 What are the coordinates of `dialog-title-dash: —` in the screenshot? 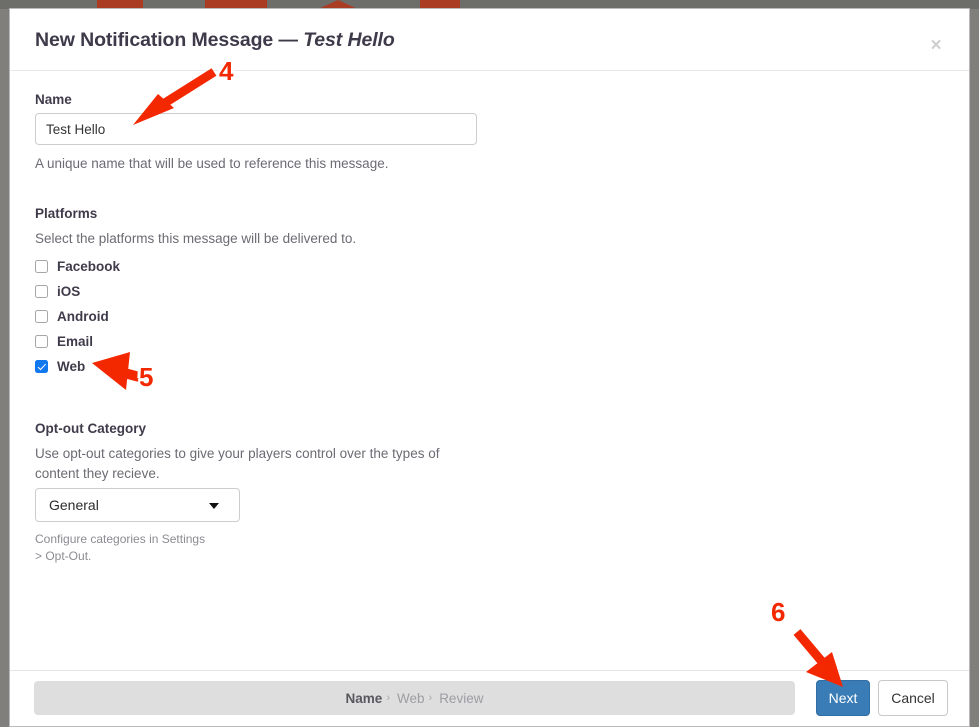 It's located at (288, 40).